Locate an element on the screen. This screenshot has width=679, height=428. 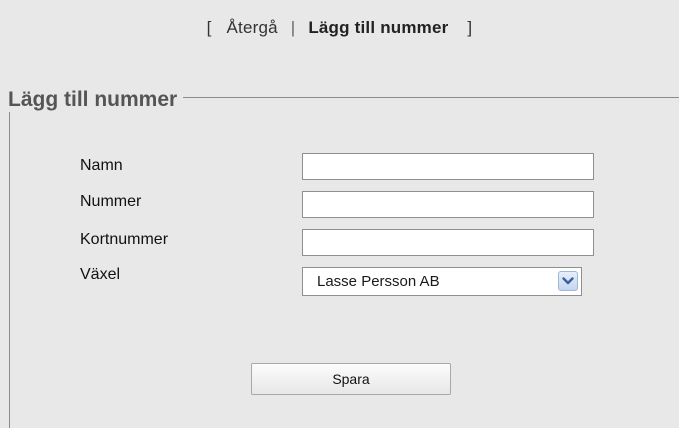
vaxel-select: Lasse Persson AB is located at coordinates (442, 281).